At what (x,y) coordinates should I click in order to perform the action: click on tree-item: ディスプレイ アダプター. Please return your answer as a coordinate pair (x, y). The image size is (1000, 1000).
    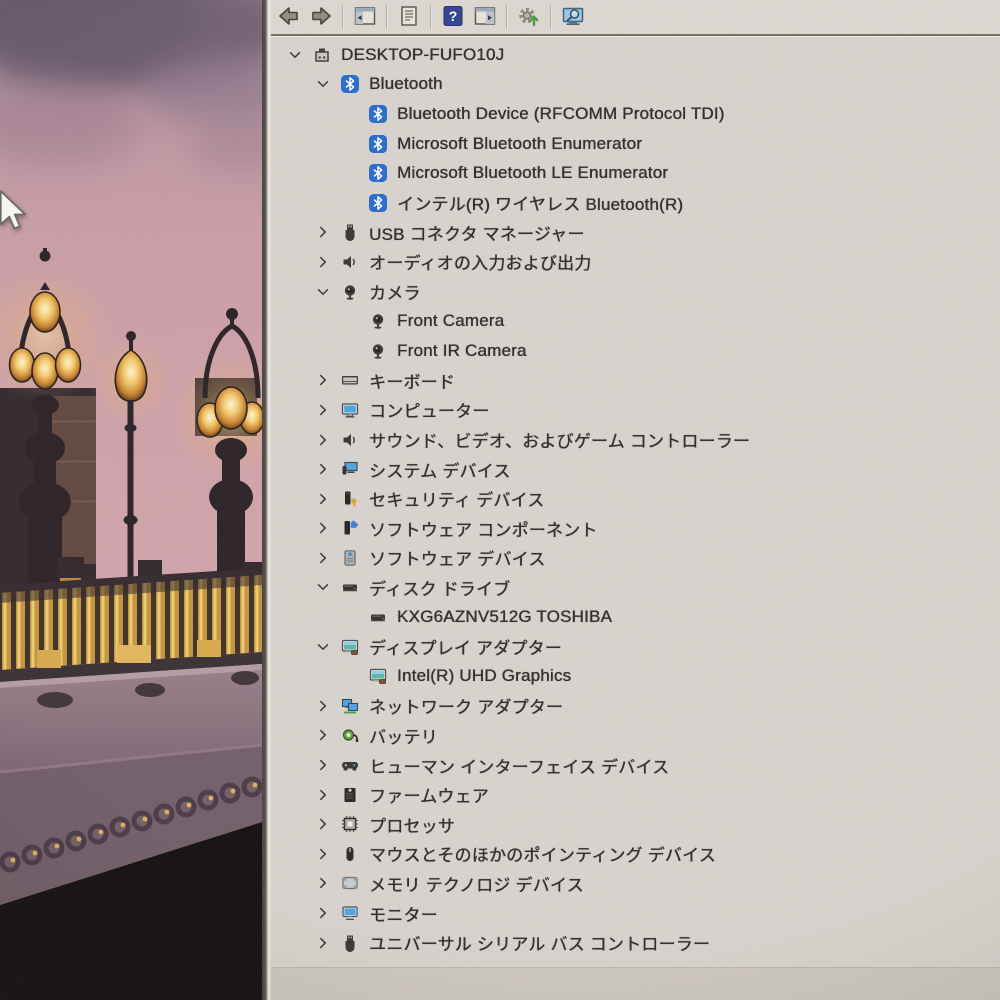
    Looking at the image, I should click on (635, 647).